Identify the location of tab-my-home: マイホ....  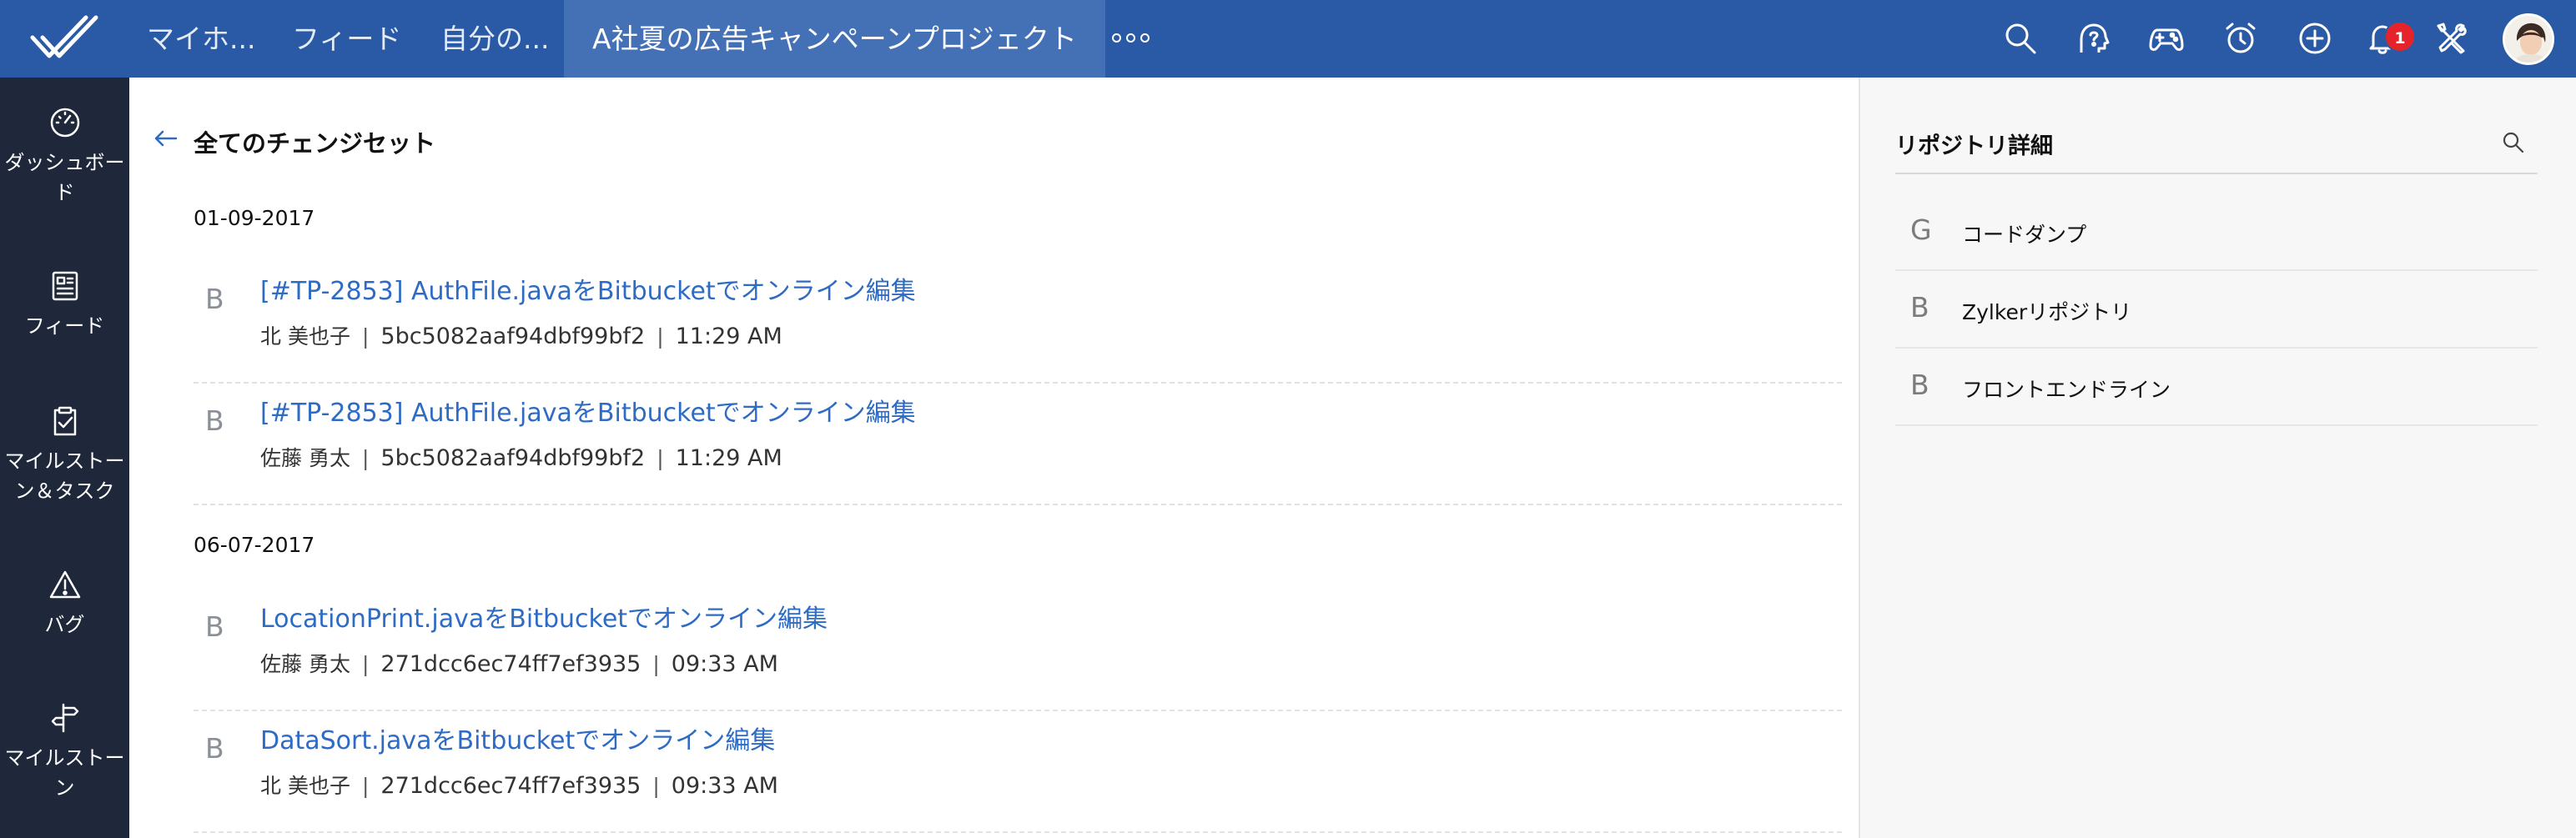
(201, 39).